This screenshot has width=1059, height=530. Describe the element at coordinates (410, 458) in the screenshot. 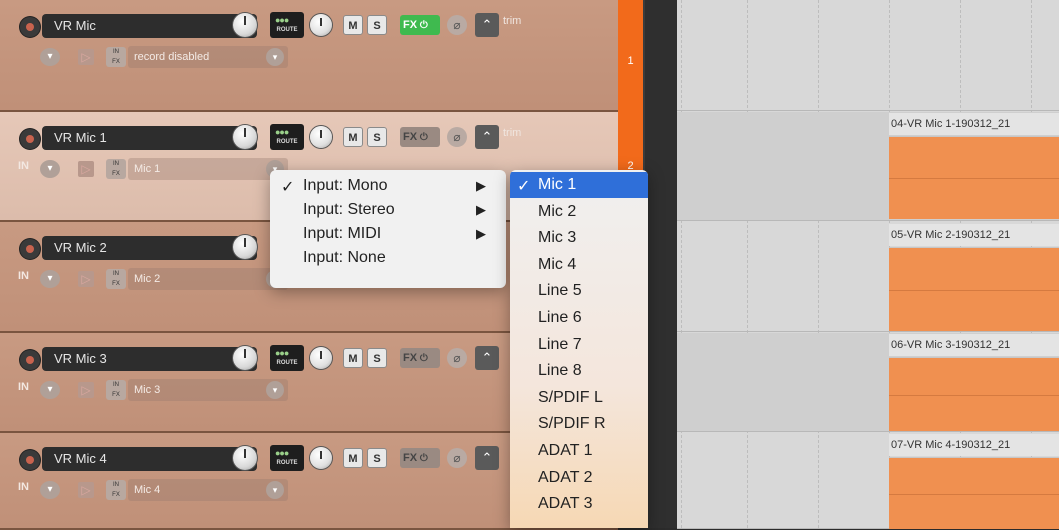

I see `fx-label: FX` at that location.